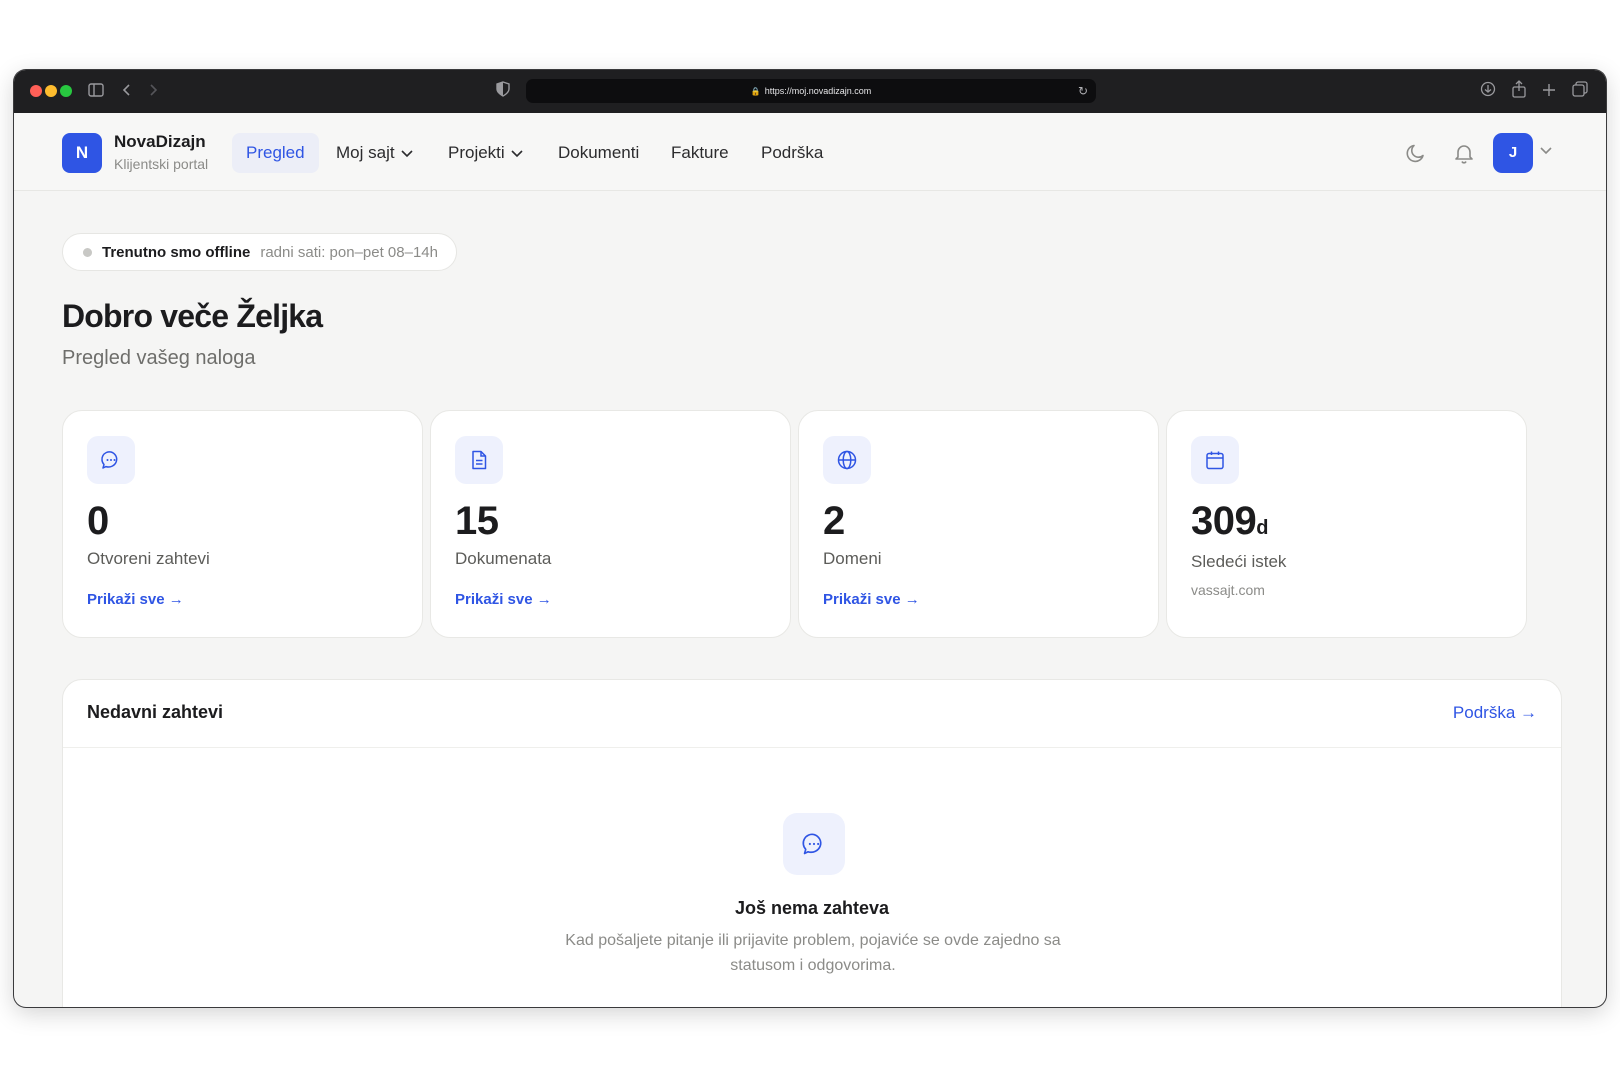  I want to click on brand-subtitle: Klijentski portal, so click(161, 164).